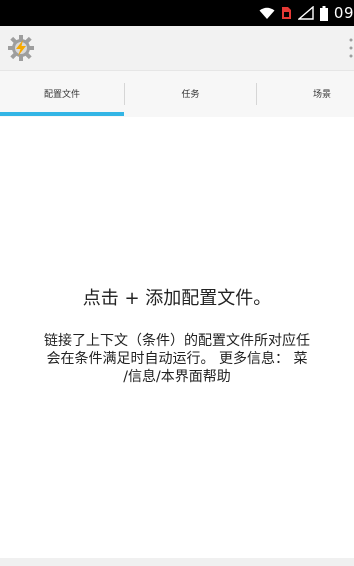 The width and height of the screenshot is (354, 566). I want to click on no-sim-icon, so click(286, 13).